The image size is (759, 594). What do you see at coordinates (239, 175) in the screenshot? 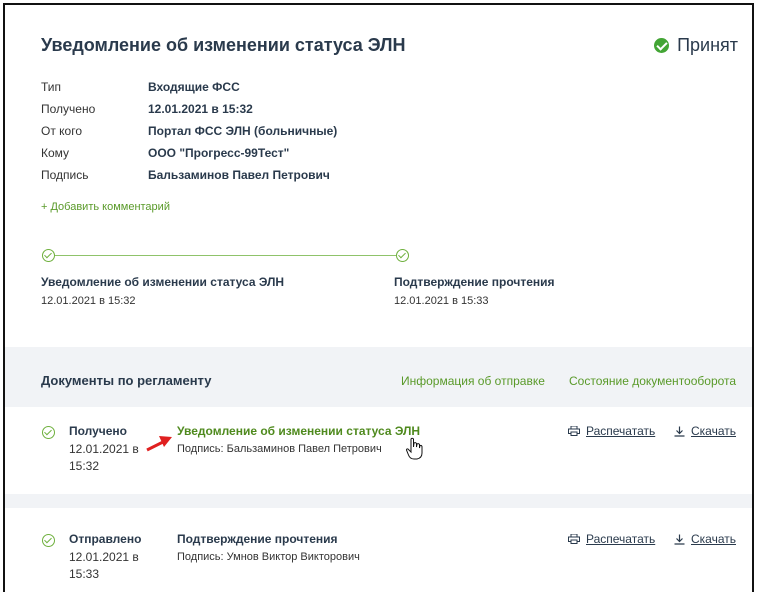
I see `field-value-signature: Бальзаминов Павел Петрович` at bounding box center [239, 175].